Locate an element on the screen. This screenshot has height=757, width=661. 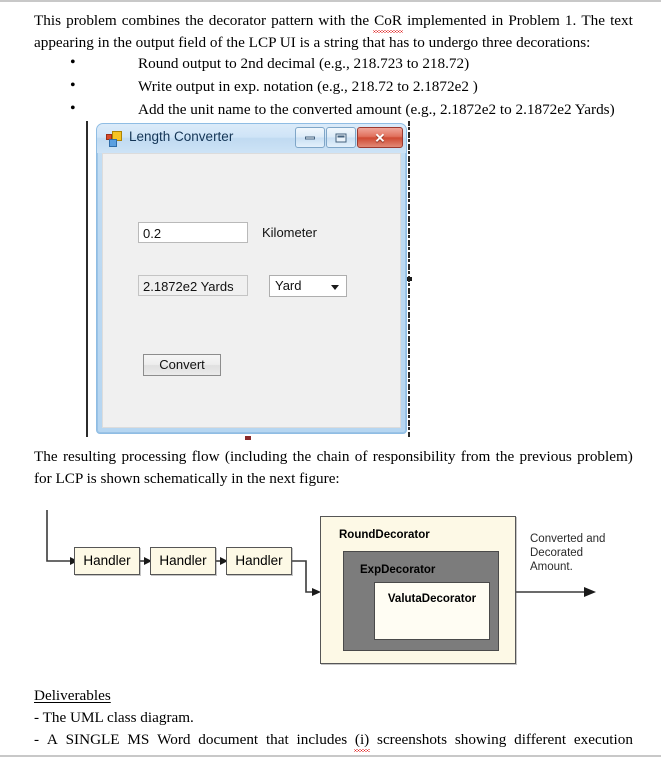
handler-box-1: Handler is located at coordinates (107, 561).